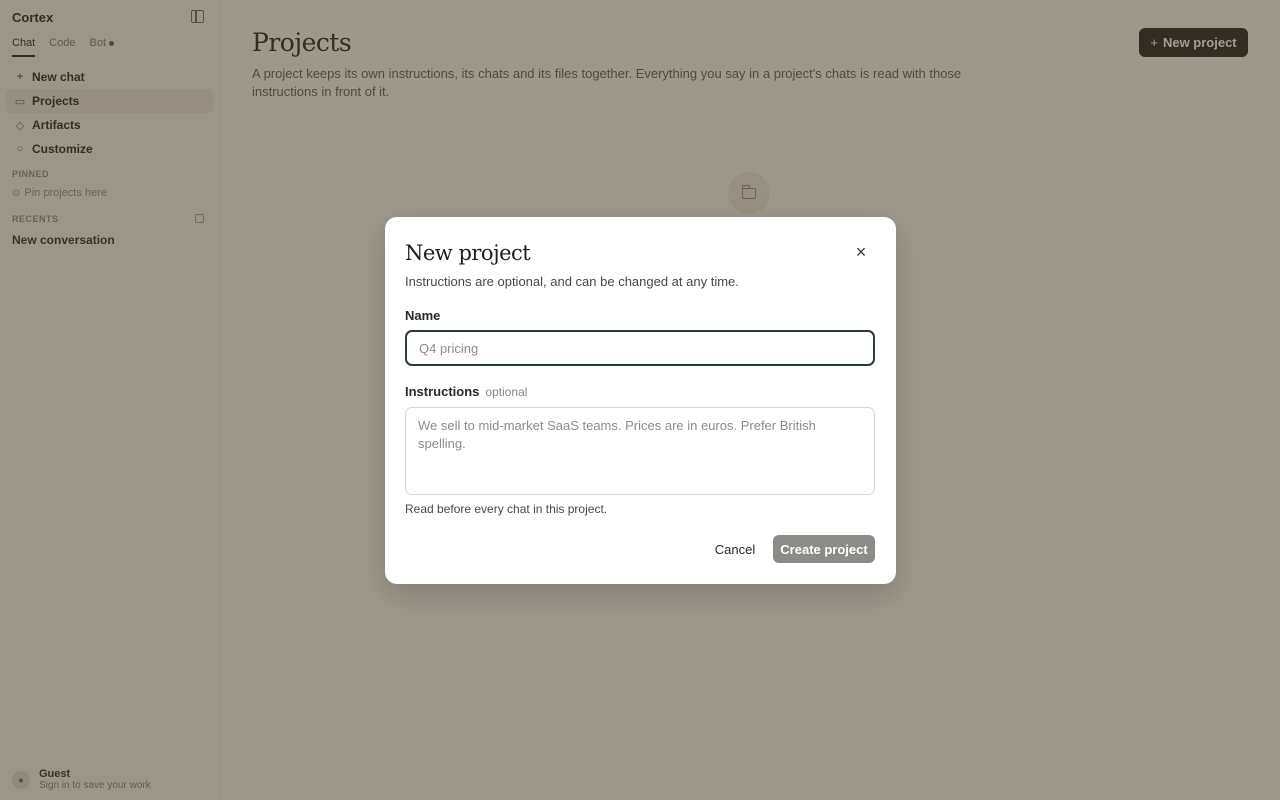 The width and height of the screenshot is (1280, 800). I want to click on dialog-title: New project, so click(468, 253).